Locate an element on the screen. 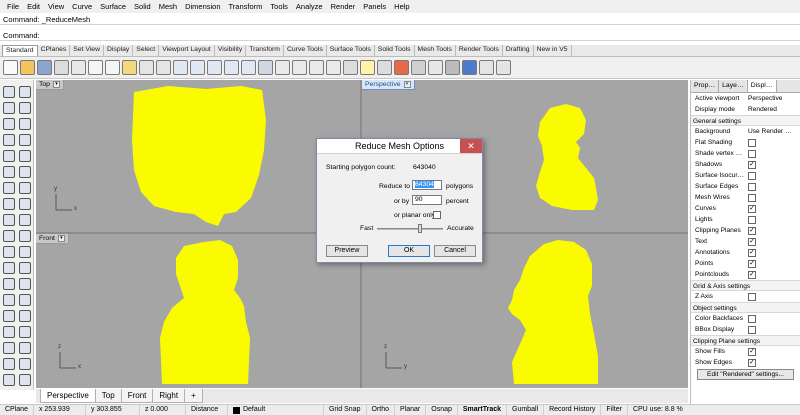  close-icon: ✕ is located at coordinates (471, 146).